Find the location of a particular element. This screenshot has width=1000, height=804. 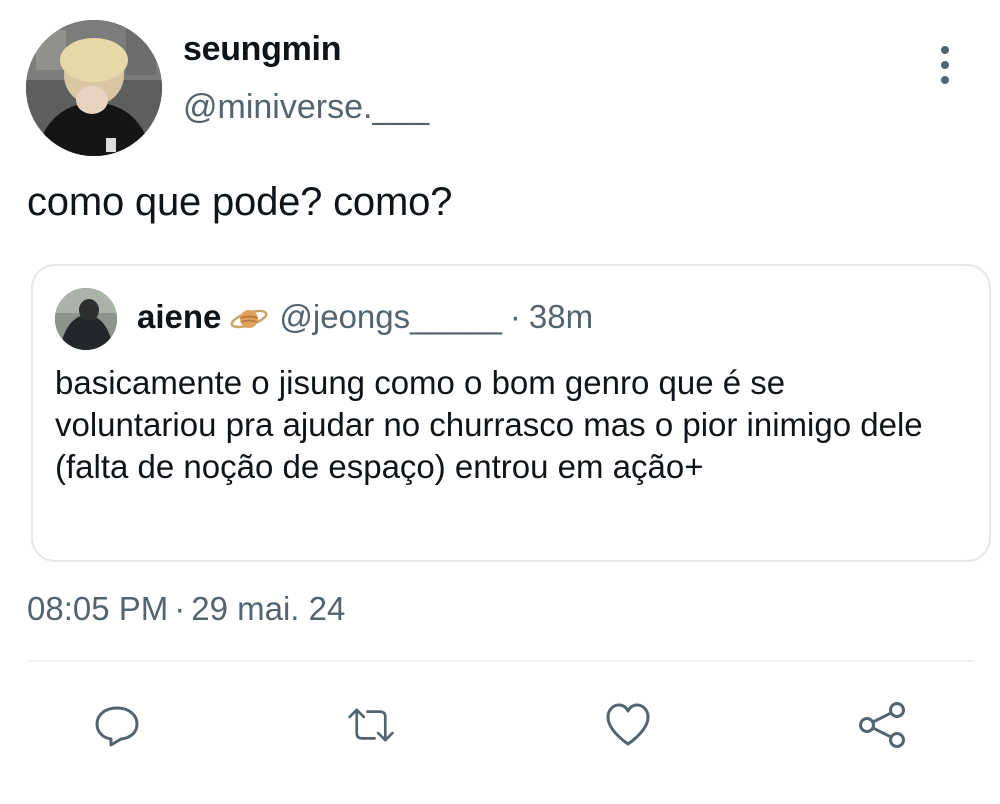

tweet-time: 08:05 PM is located at coordinates (98, 608).